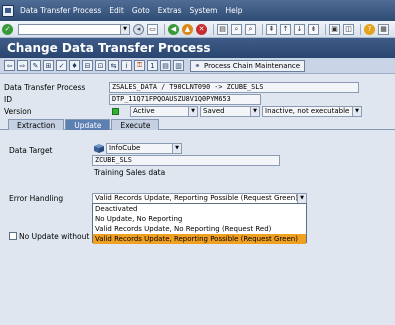  Describe the element at coordinates (36, 124) in the screenshot. I see `tab-extraction: Extraction` at that location.